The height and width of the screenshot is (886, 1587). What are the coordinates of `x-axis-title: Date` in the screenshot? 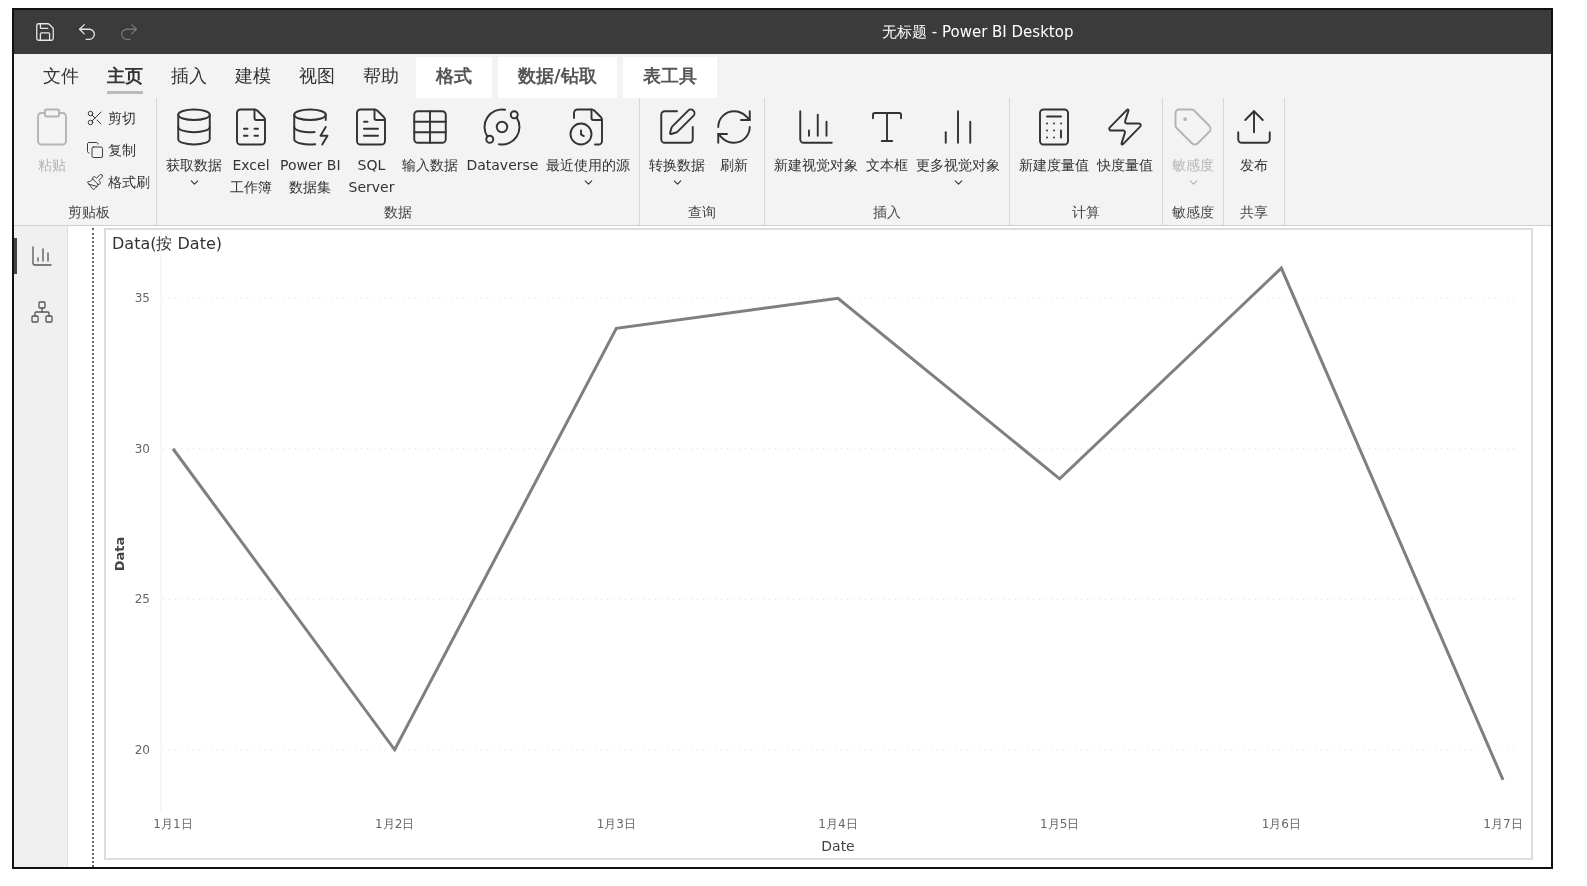 It's located at (838, 846).